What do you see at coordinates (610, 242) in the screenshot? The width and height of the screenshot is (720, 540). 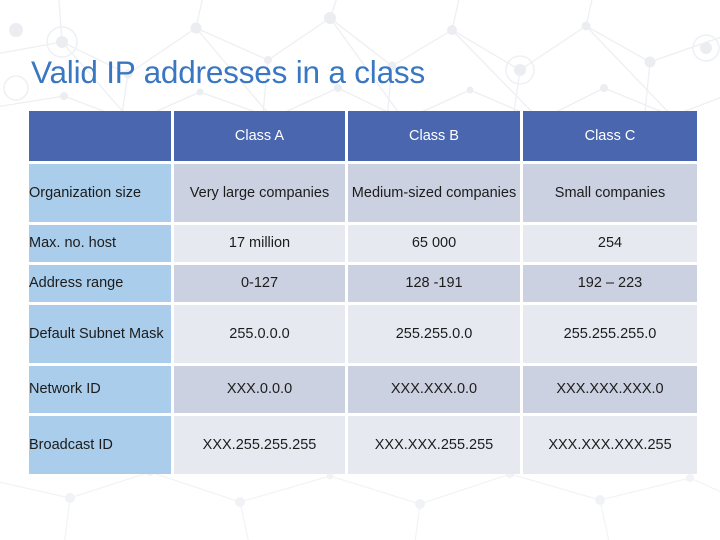 I see `cell-max-no-host-class-c: 254` at bounding box center [610, 242].